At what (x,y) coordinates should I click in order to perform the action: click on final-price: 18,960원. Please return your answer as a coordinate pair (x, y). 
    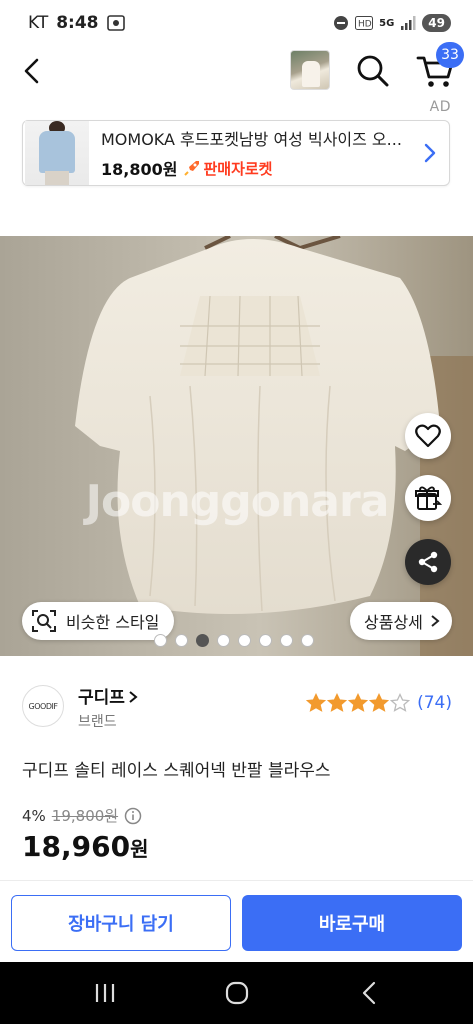
    Looking at the image, I should click on (85, 846).